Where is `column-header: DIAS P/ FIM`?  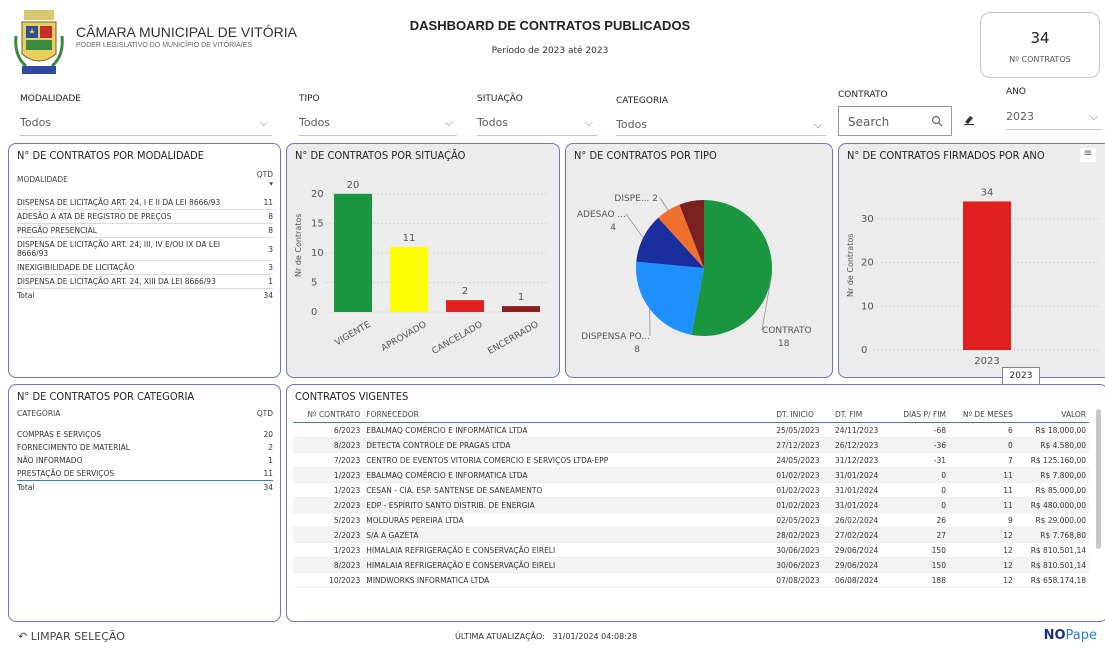 column-header: DIAS P/ FIM is located at coordinates (919, 415).